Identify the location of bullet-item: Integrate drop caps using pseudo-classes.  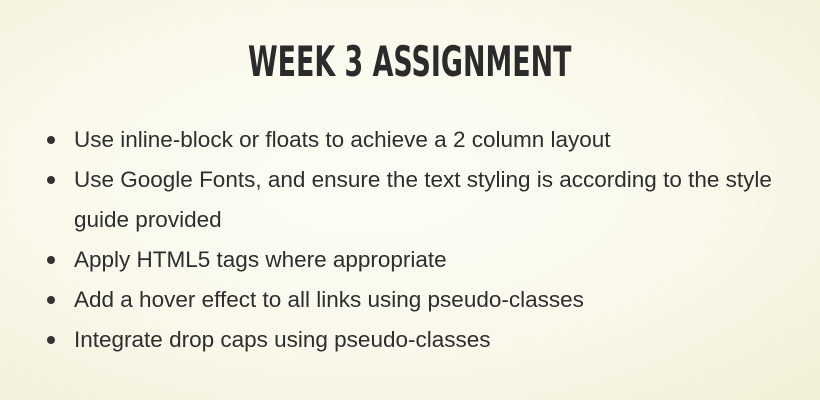
(424, 340).